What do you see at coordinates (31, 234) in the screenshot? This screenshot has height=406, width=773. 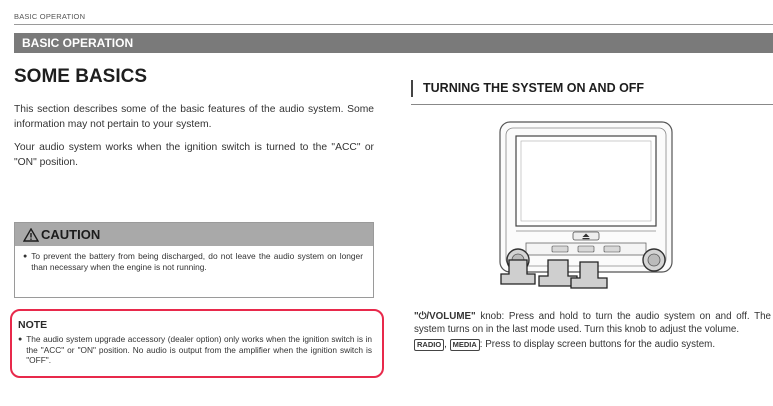 I see `warning-triangle-icon` at bounding box center [31, 234].